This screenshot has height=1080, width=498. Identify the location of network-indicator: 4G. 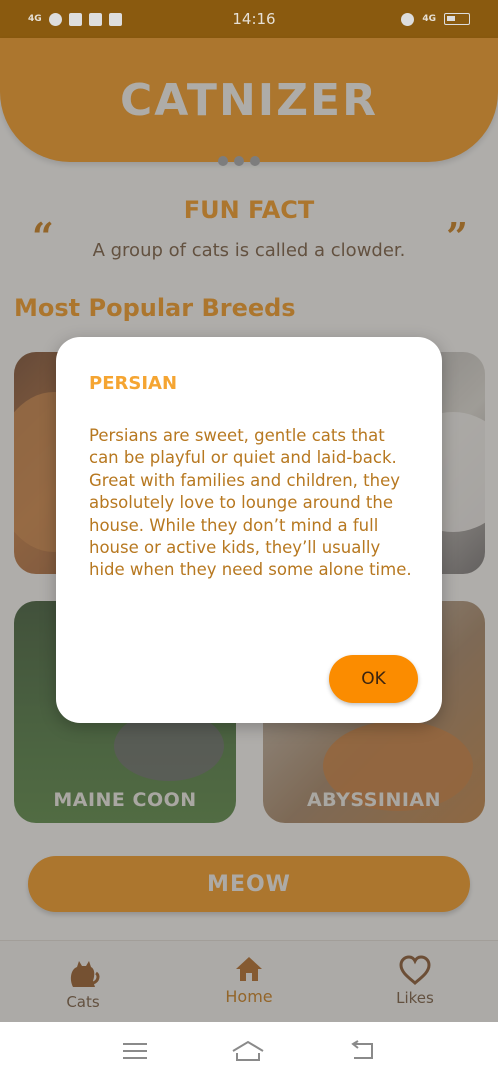
(429, 18).